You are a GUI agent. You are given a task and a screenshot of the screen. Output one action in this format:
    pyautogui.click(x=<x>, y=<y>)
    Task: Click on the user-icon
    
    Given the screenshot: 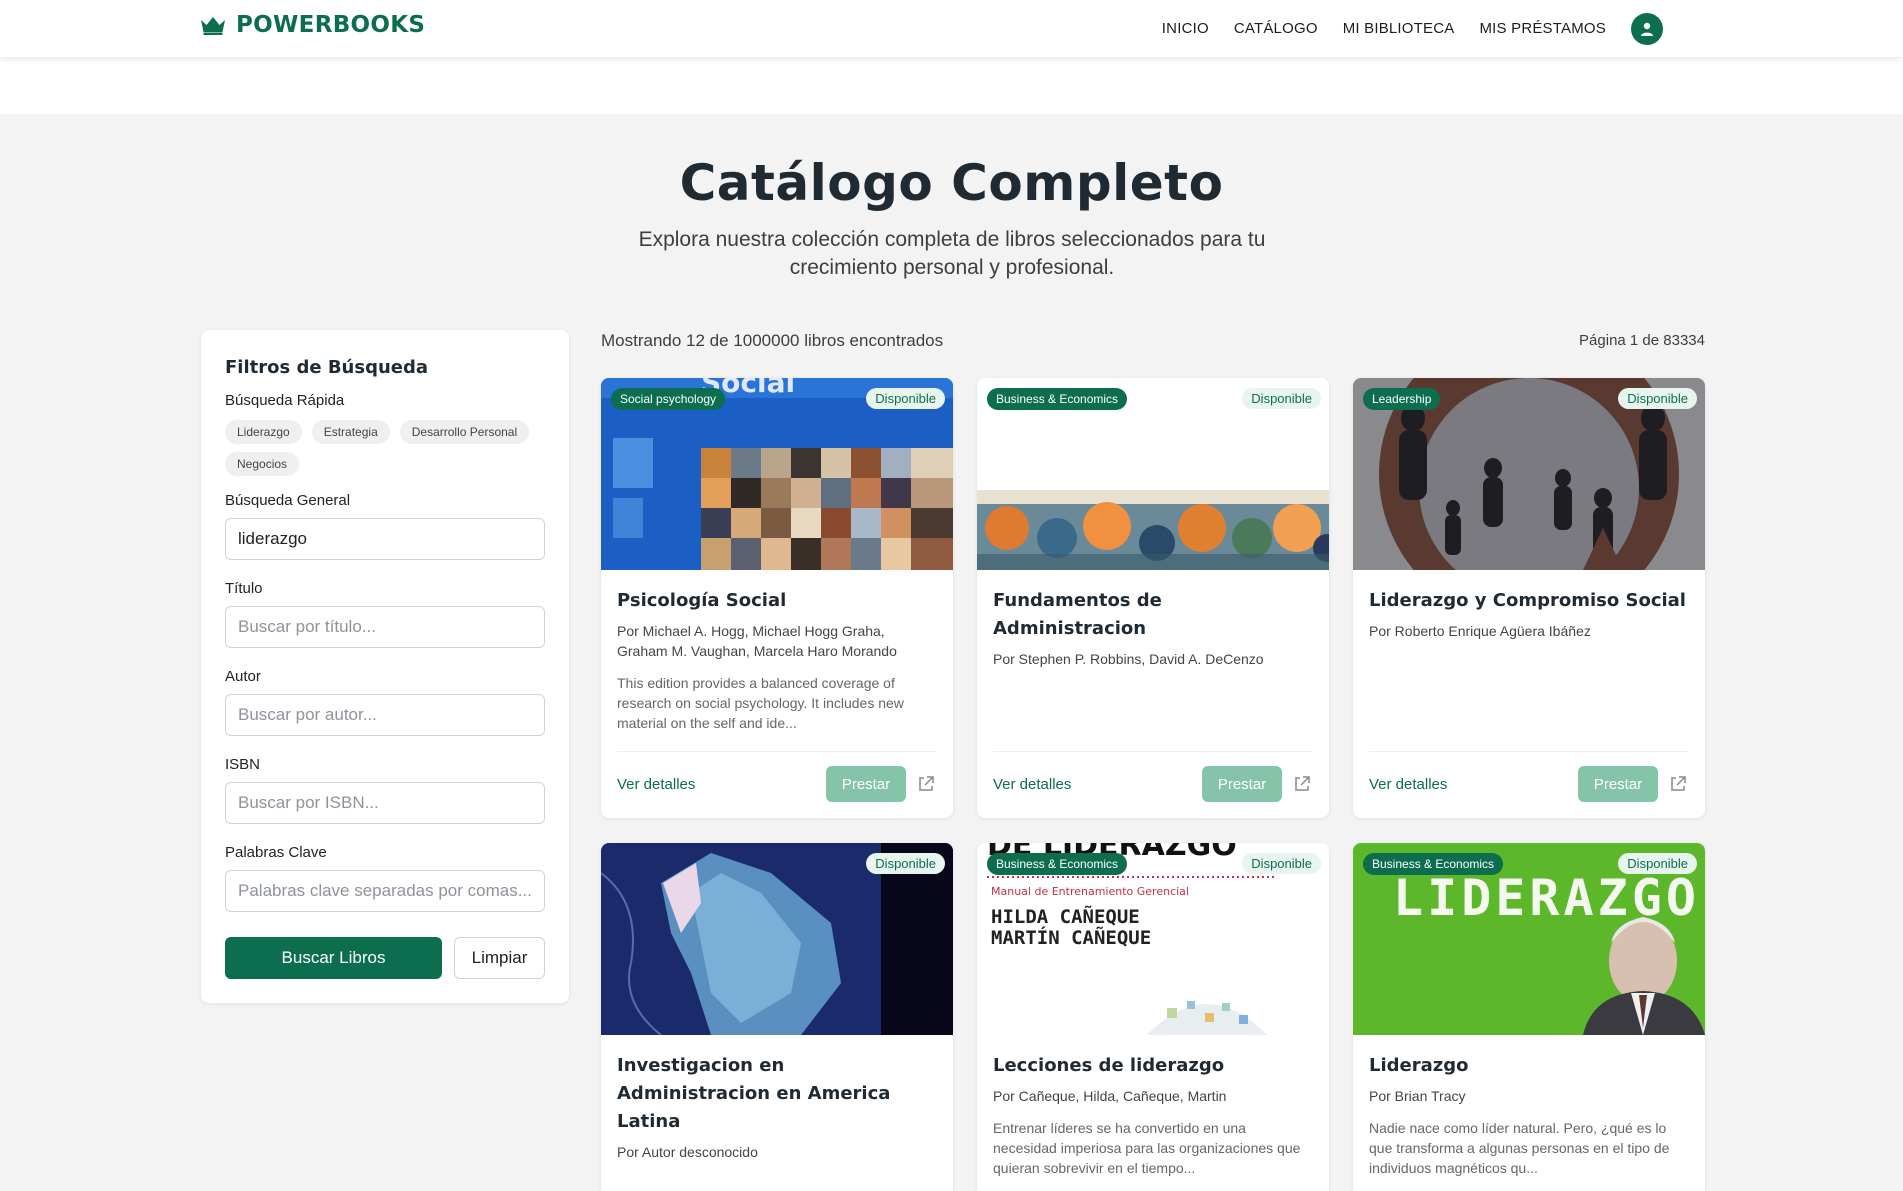 What is the action you would take?
    pyautogui.click(x=1647, y=29)
    